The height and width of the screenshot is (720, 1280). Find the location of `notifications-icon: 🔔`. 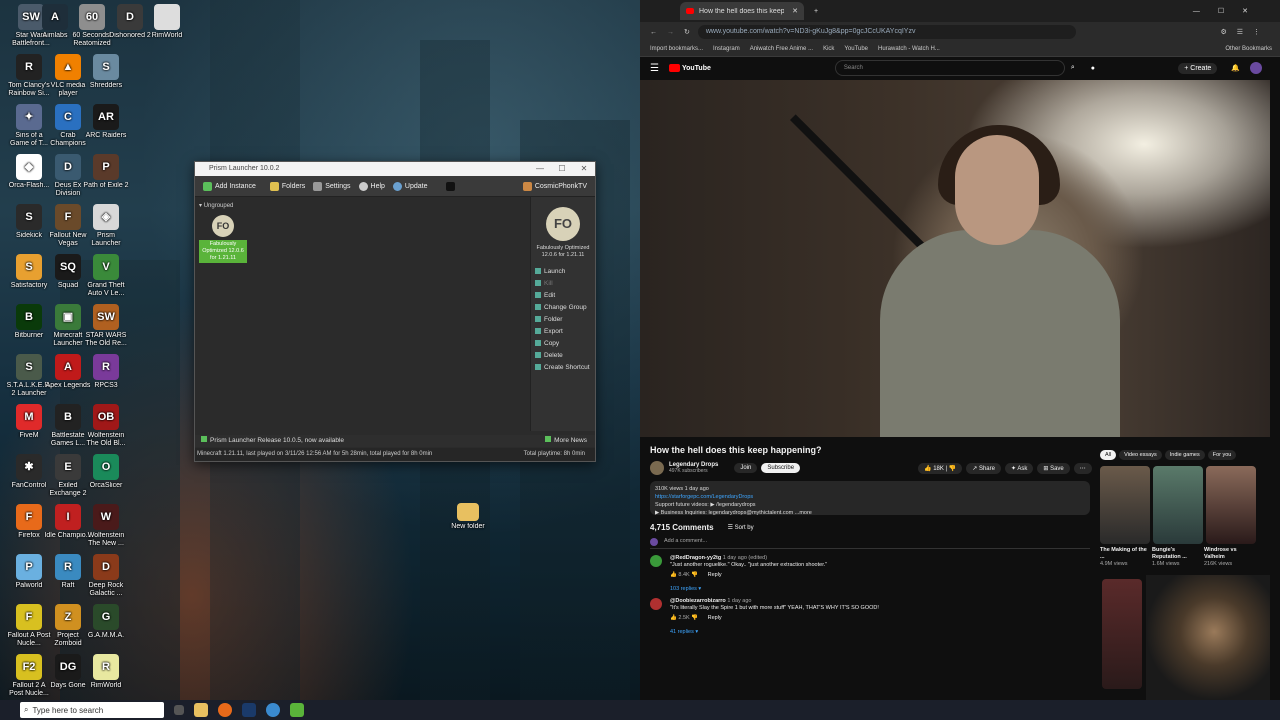

notifications-icon: 🔔 is located at coordinates (1235, 68).